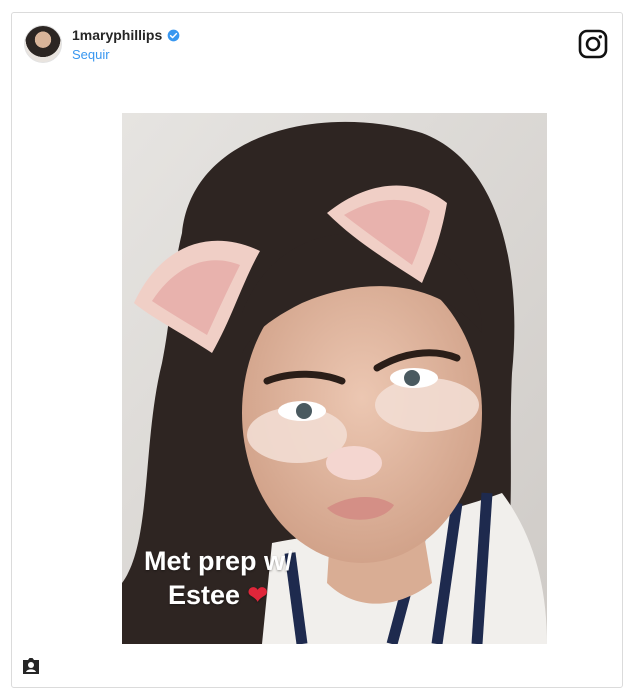 Image resolution: width=635 pixels, height=700 pixels. I want to click on caption-text: Estee, so click(204, 595).